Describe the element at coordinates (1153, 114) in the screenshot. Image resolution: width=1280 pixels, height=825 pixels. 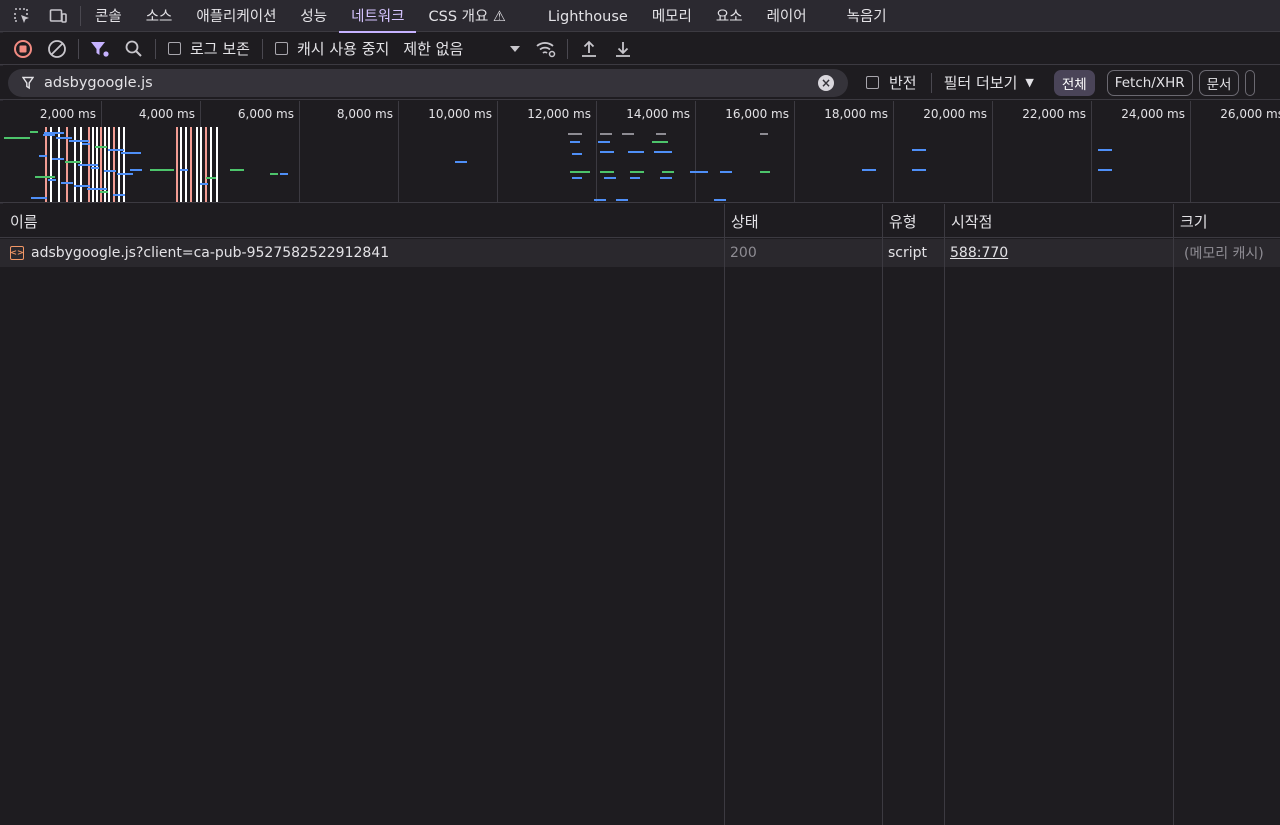
I see `overview-tick-label: 24,000 ms` at that location.